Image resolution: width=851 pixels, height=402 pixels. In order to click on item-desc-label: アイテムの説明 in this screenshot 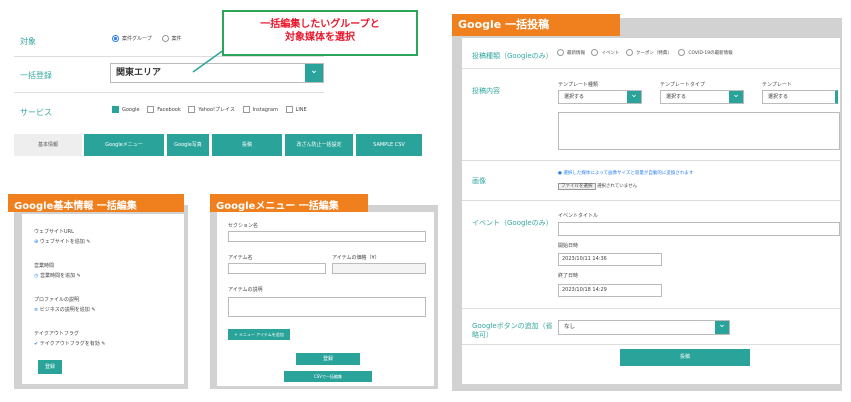, I will do `click(245, 290)`.